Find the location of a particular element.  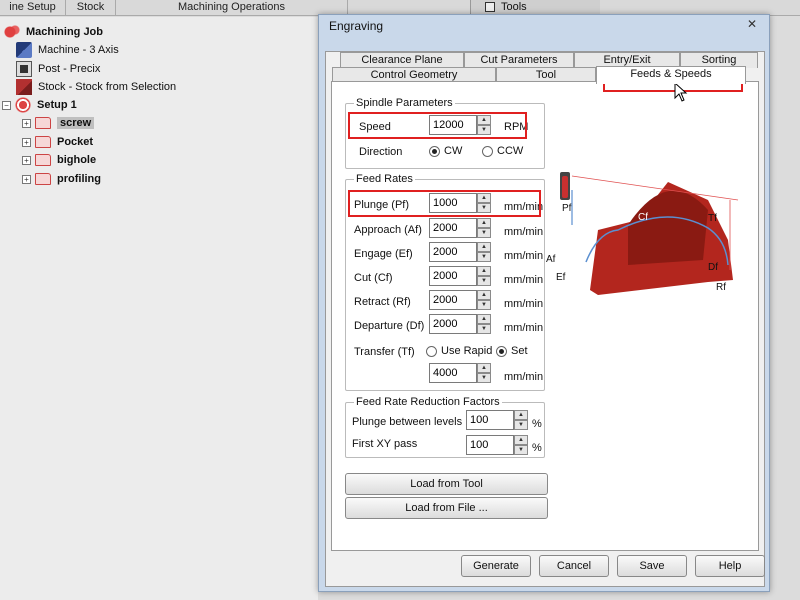

plunge-between-levels-label: Plunge between levels is located at coordinates (407, 422).